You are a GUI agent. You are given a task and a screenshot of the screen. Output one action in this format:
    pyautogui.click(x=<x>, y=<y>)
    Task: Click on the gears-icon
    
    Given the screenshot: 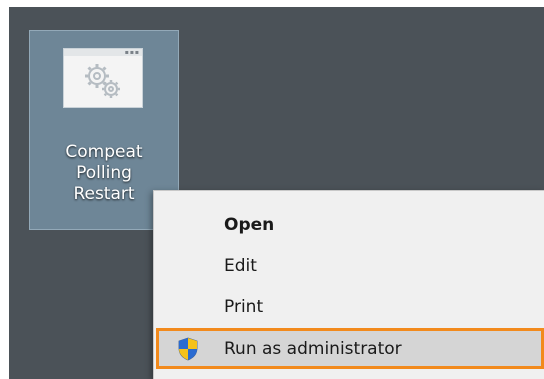 What is the action you would take?
    pyautogui.click(x=102, y=81)
    